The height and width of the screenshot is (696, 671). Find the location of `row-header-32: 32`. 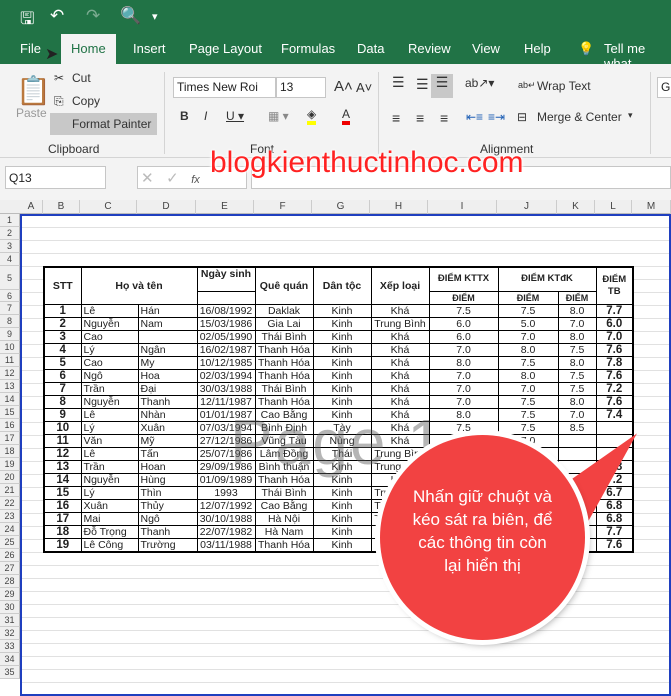

row-header-32: 32 is located at coordinates (10, 633).